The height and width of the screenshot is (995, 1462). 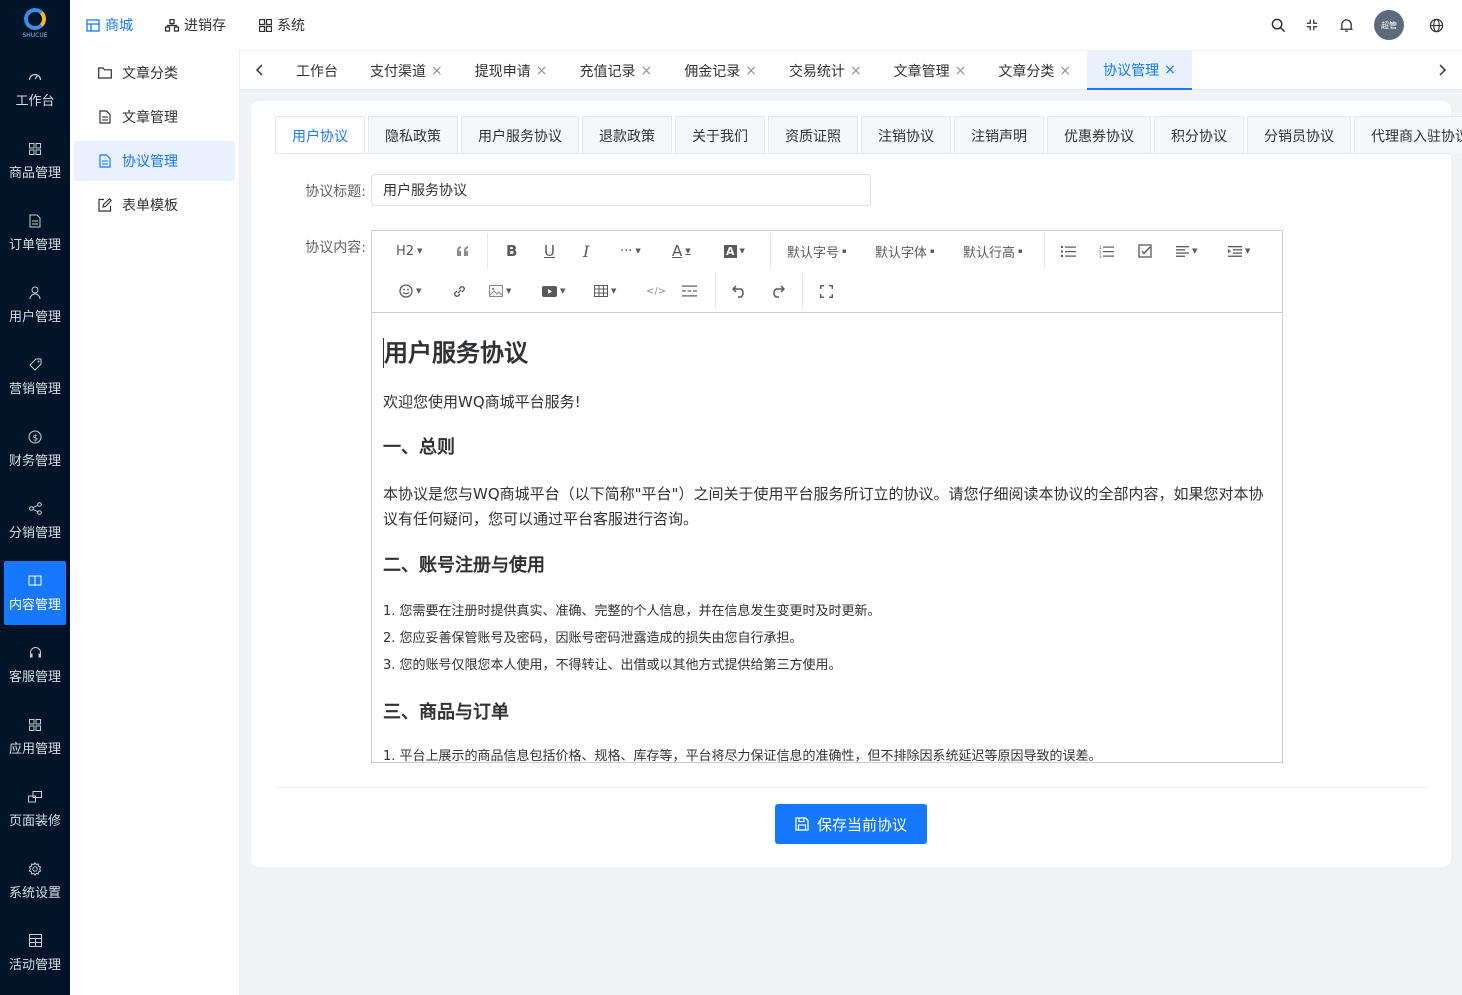 I want to click on link-icon, so click(x=459, y=291).